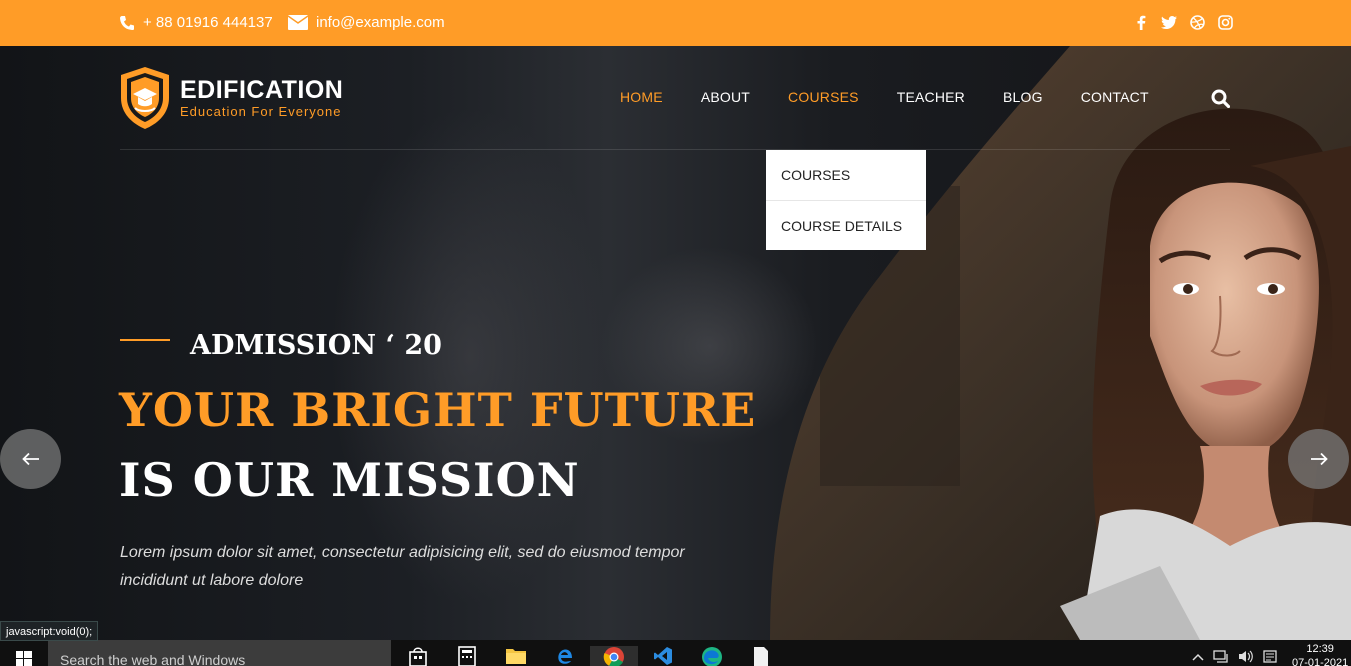  Describe the element at coordinates (349, 480) in the screenshot. I see `hero-headline-secondary: IS OUR MISSION` at that location.